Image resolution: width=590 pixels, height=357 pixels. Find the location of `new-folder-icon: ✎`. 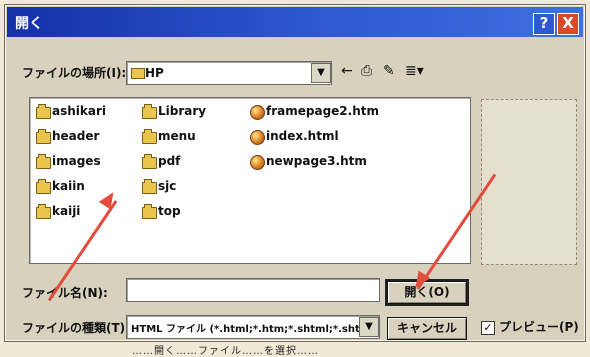

new-folder-icon: ✎ is located at coordinates (389, 71).